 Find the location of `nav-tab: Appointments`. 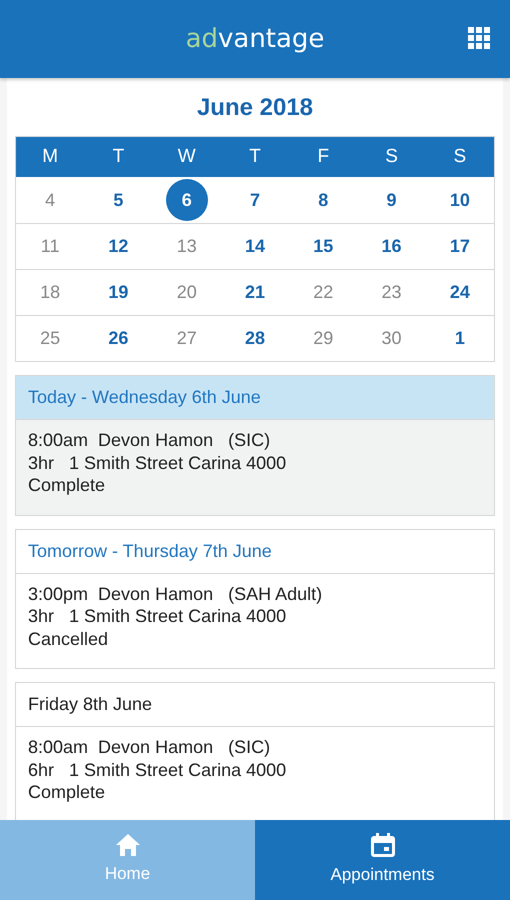

nav-tab: Appointments is located at coordinates (382, 860).